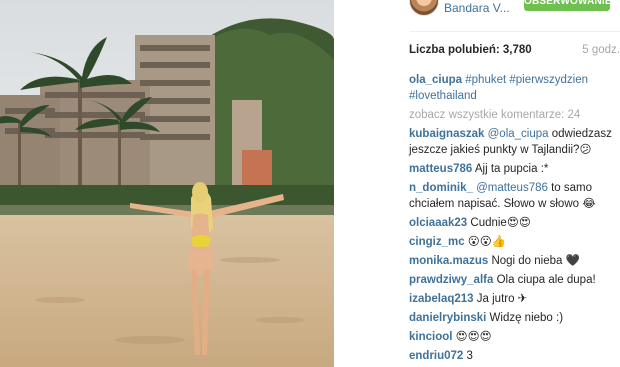 The height and width of the screenshot is (367, 620). Describe the element at coordinates (499, 223) in the screenshot. I see `comment-text: Cudnie😍😍` at that location.